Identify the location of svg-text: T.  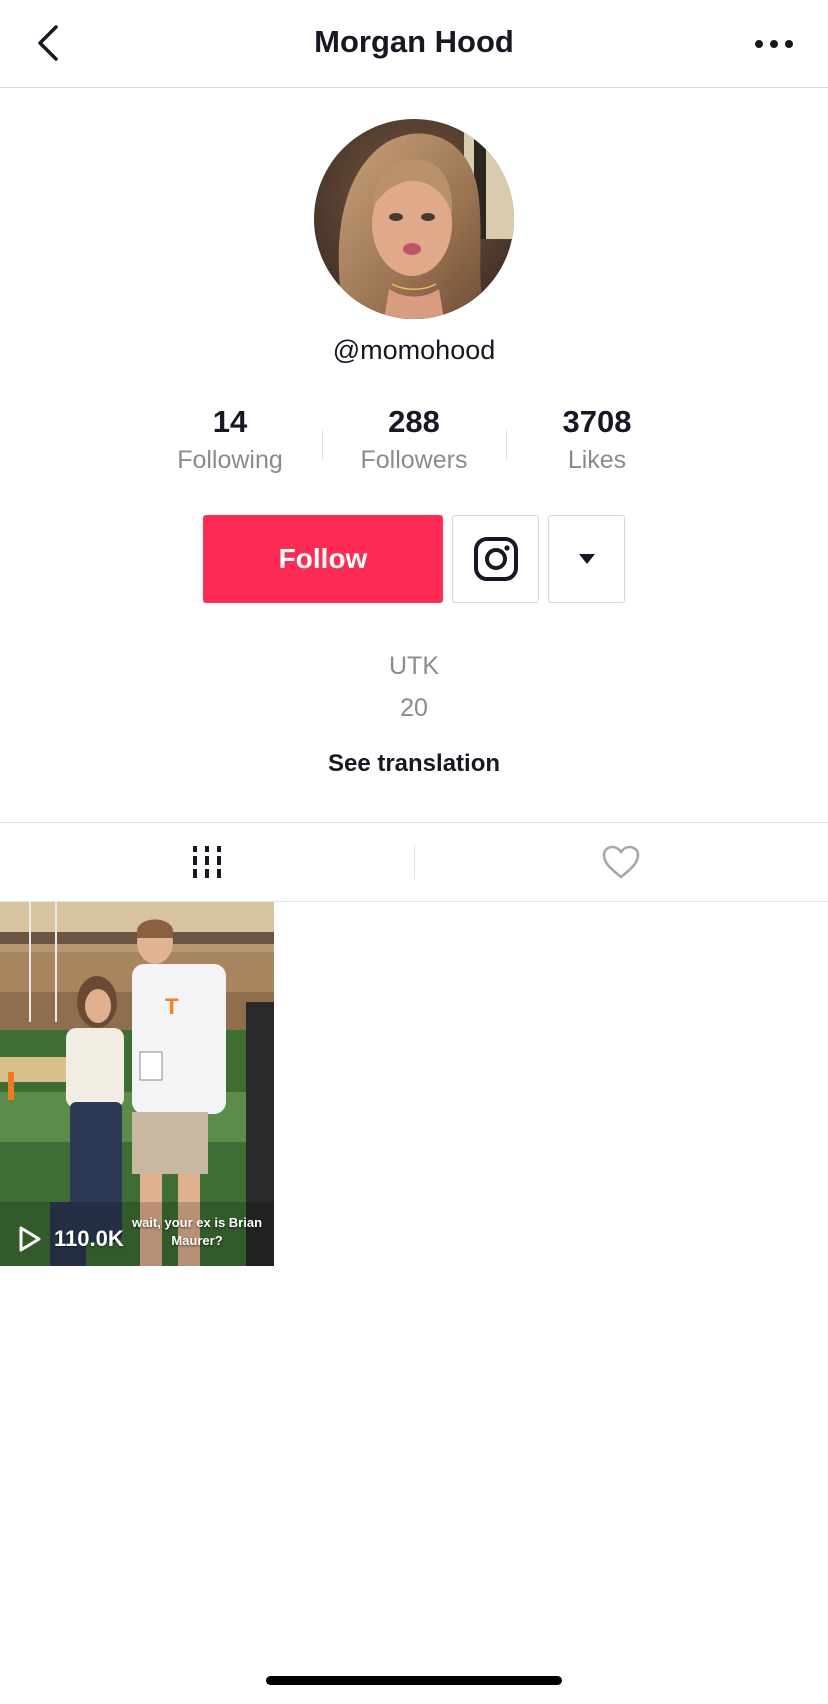
(172, 1006).